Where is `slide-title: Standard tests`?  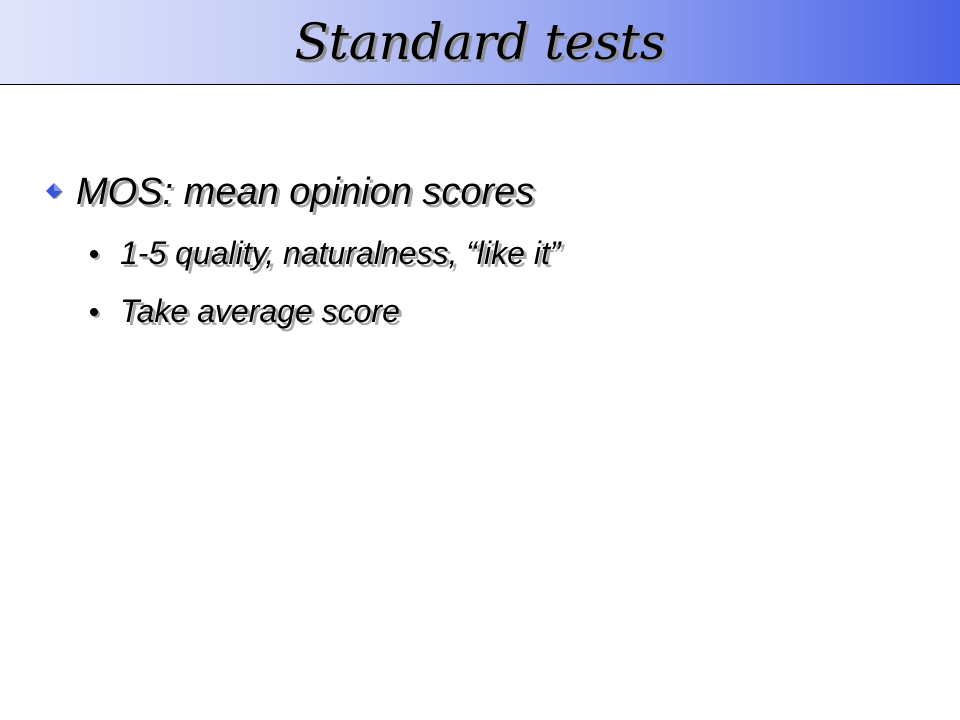
slide-title: Standard tests is located at coordinates (480, 42).